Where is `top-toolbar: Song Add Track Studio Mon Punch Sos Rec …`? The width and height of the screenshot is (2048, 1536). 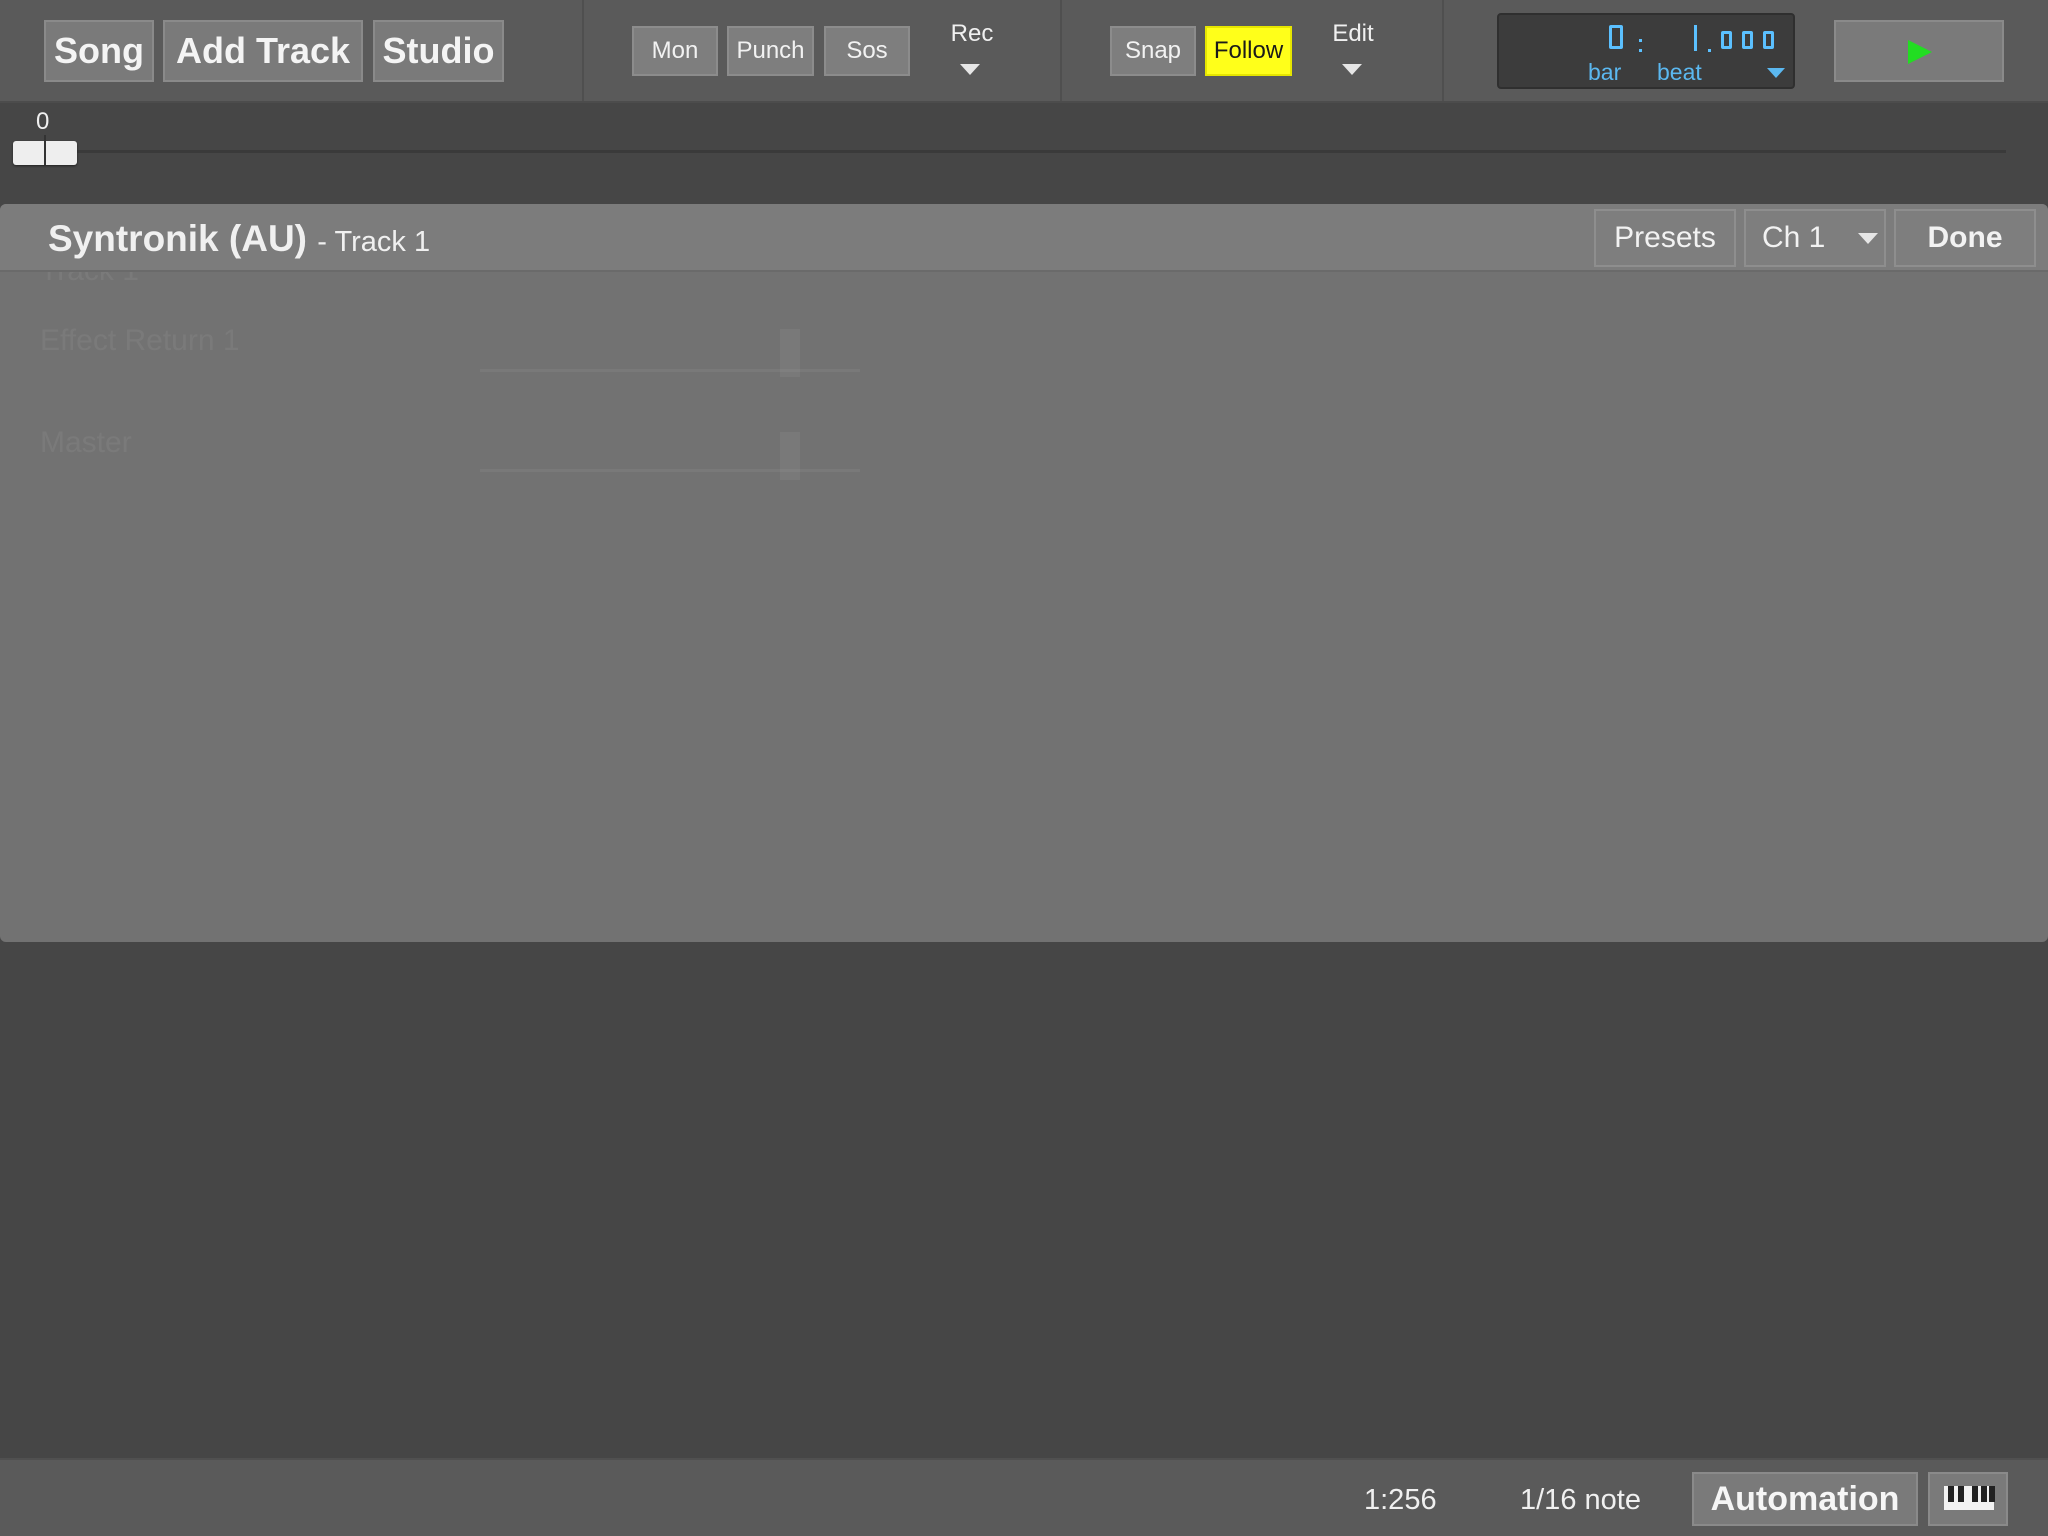
top-toolbar: Song Add Track Studio Mon Punch Sos Rec … is located at coordinates (1024, 51).